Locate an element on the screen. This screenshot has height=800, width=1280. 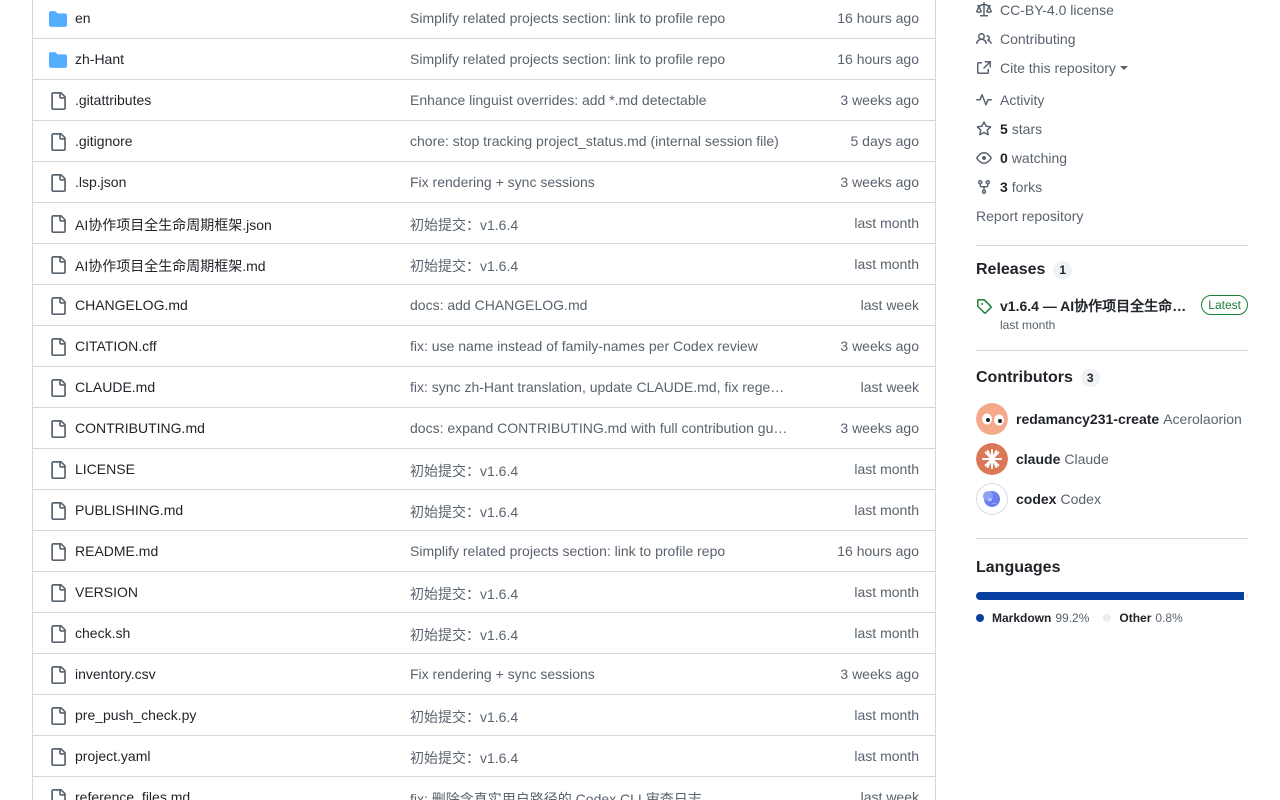
file-row: PUBLISHING.md 初始提交：v1.6.4 last month is located at coordinates (484, 510).